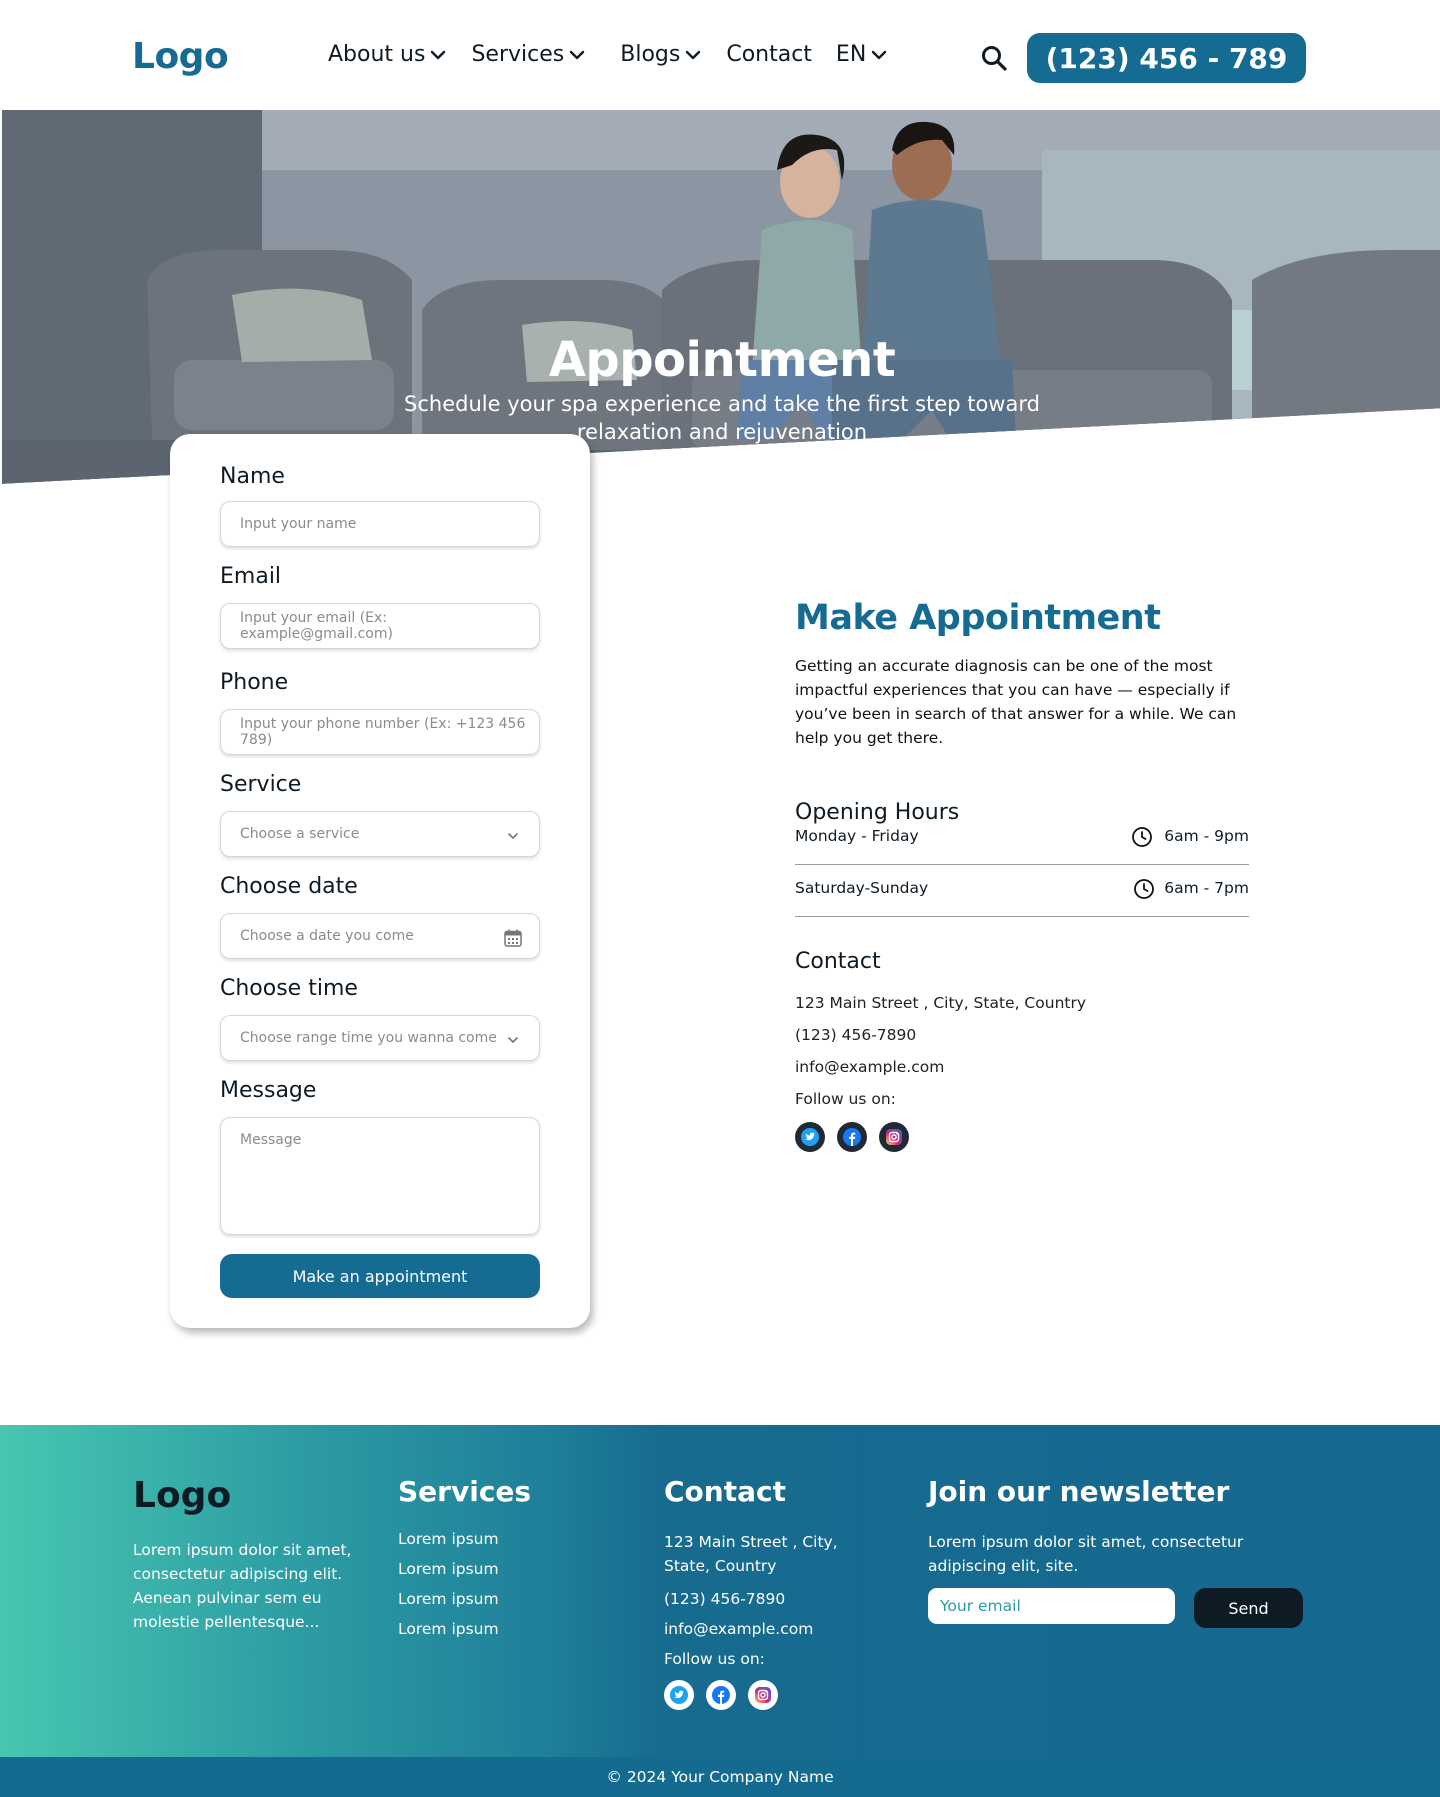  I want to click on time-select: Choose range time you wanna come, so click(380, 1038).